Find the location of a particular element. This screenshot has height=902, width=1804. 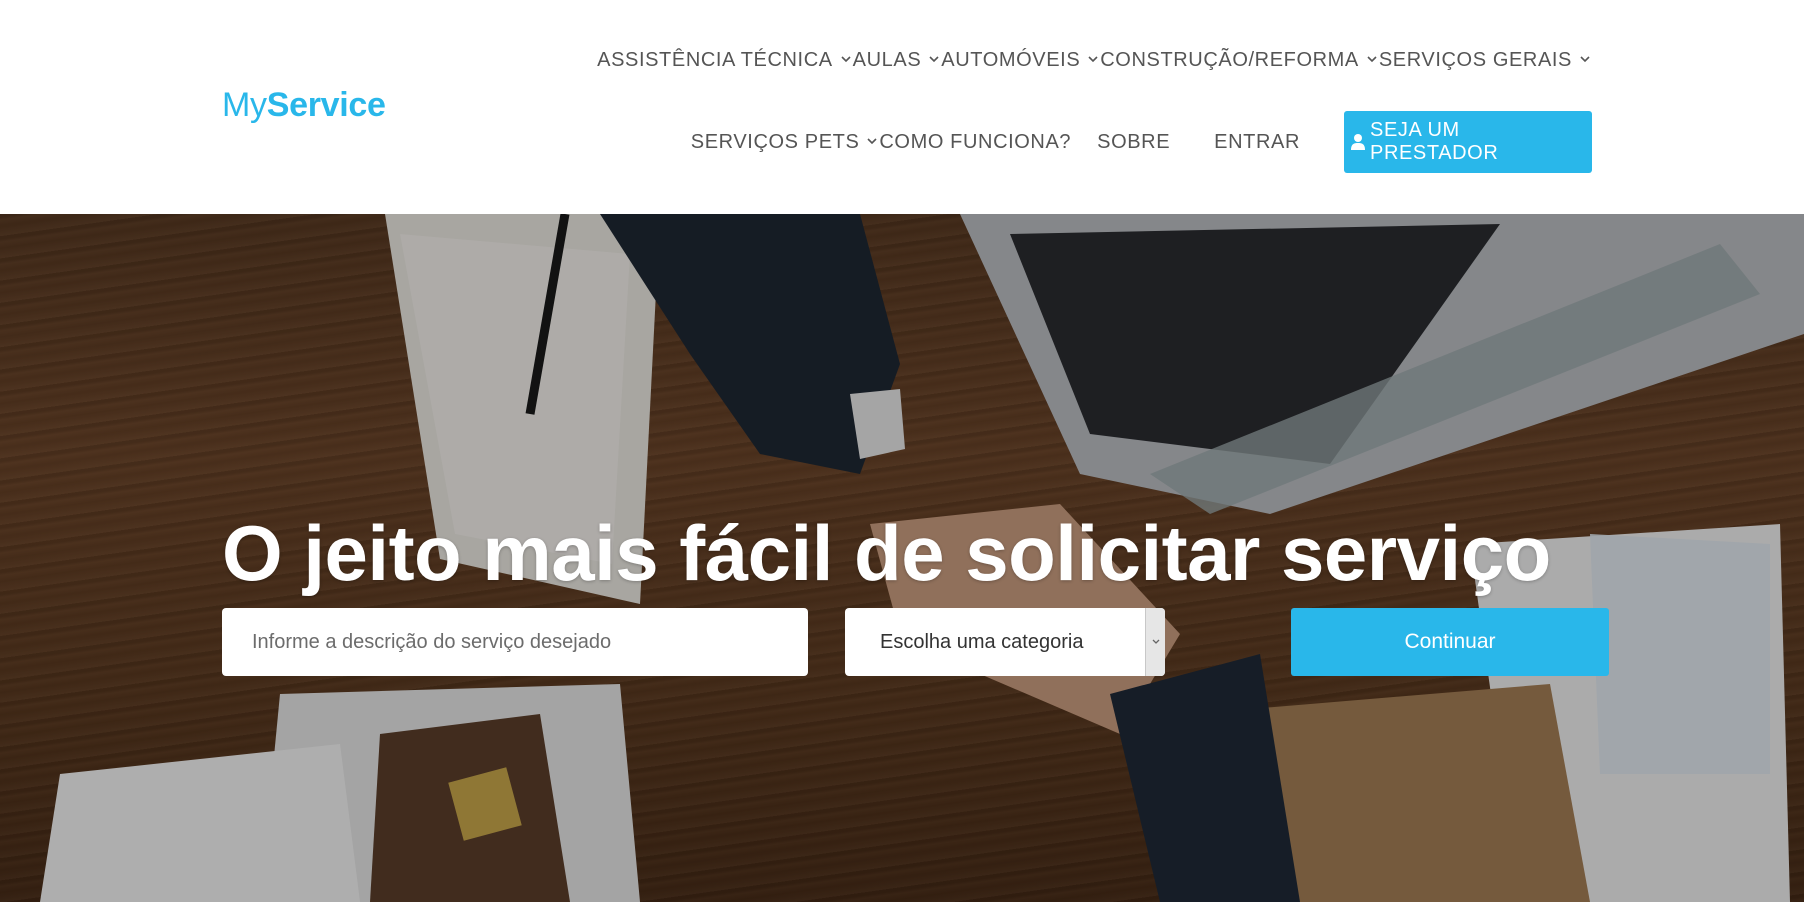

nav-item-como-funciona: COMO FUNCIONA? is located at coordinates (975, 142).